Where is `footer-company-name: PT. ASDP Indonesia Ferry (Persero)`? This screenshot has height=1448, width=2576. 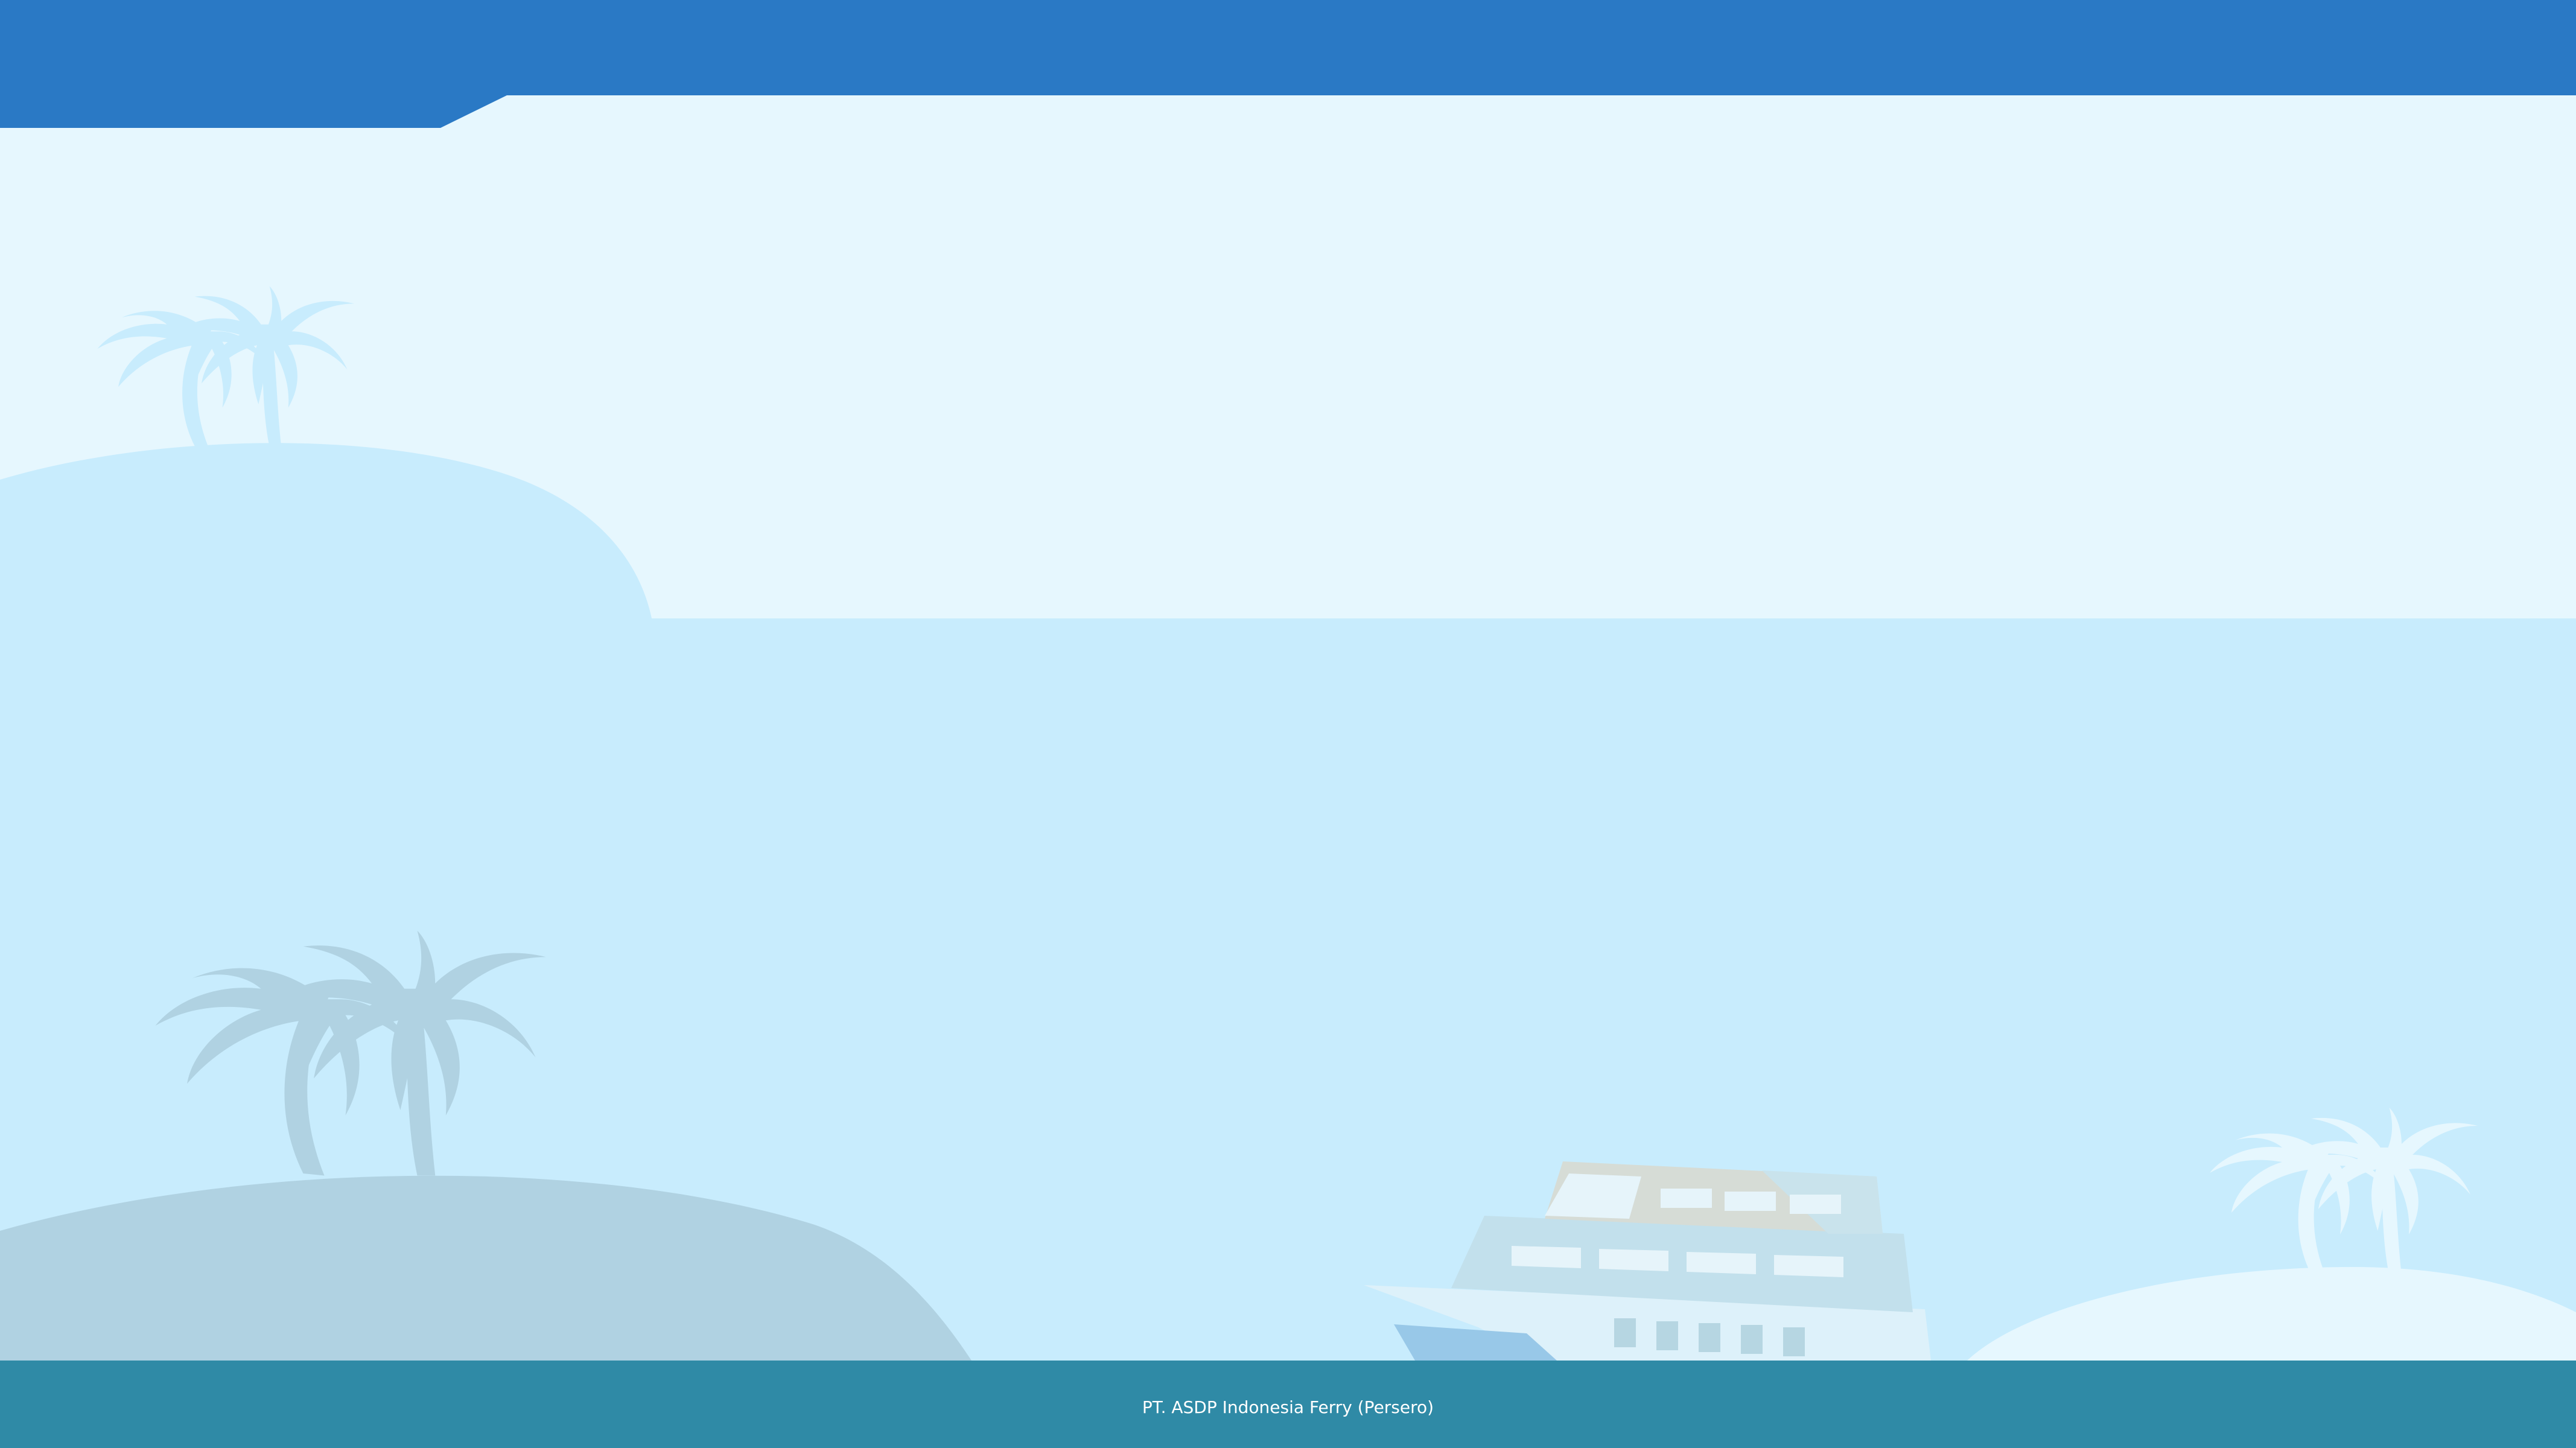
footer-company-name: PT. ASDP Indonesia Ferry (Persero) is located at coordinates (1288, 1407).